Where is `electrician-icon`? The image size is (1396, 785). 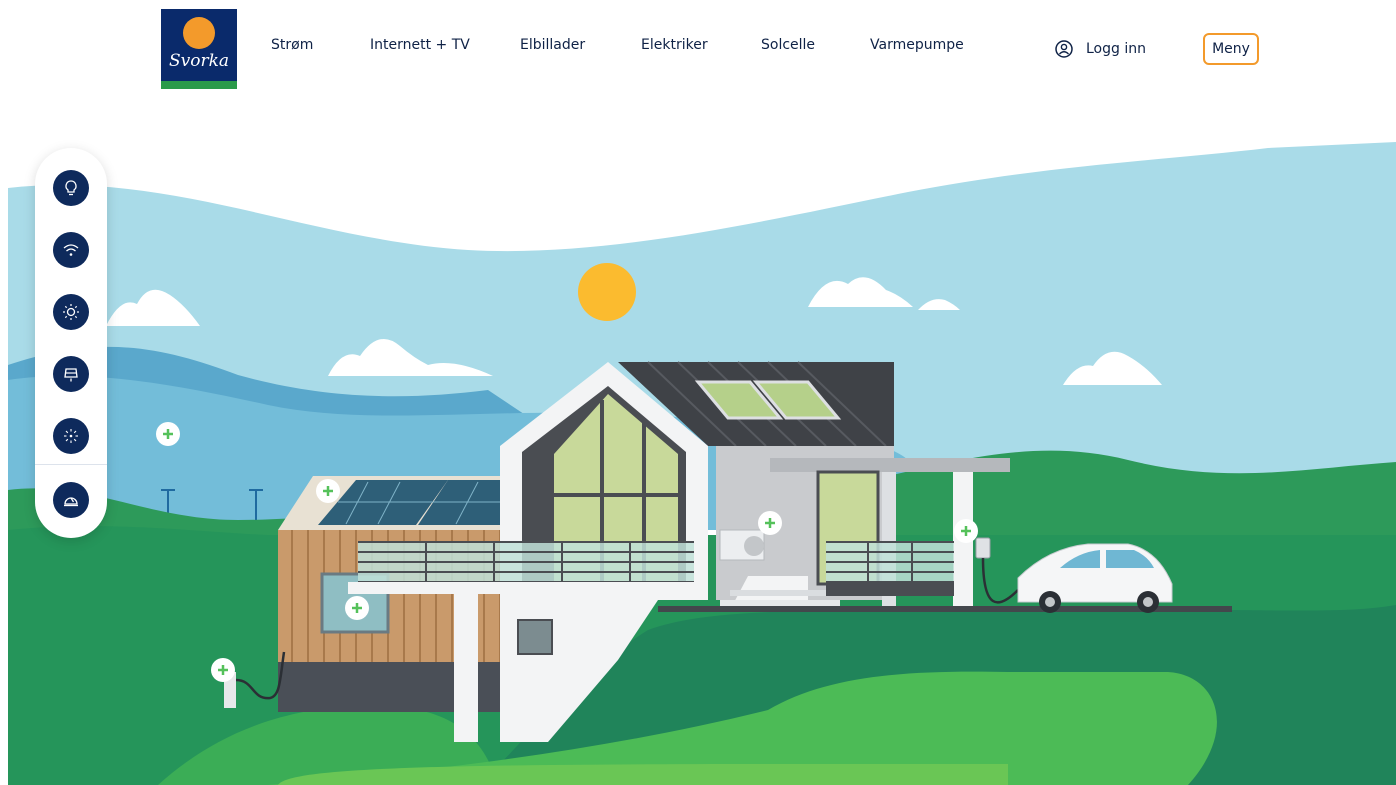 electrician-icon is located at coordinates (71, 502).